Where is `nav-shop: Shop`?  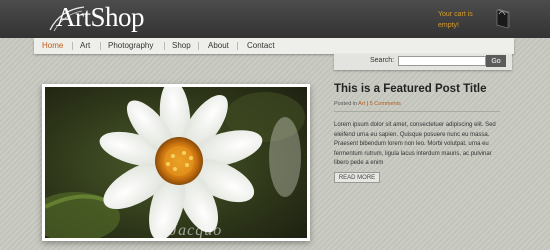 nav-shop: Shop is located at coordinates (181, 45).